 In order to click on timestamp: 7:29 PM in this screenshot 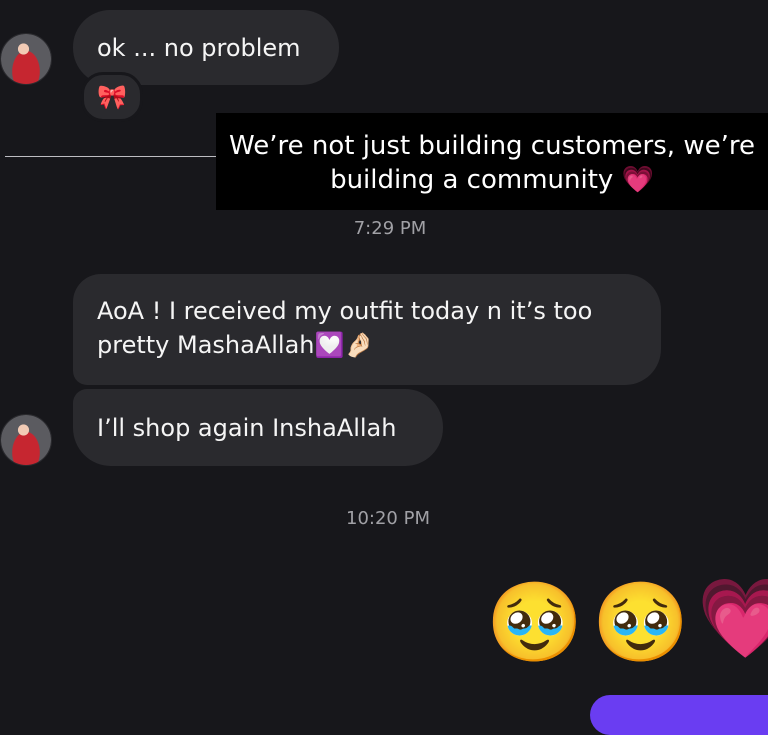, I will do `click(390, 228)`.